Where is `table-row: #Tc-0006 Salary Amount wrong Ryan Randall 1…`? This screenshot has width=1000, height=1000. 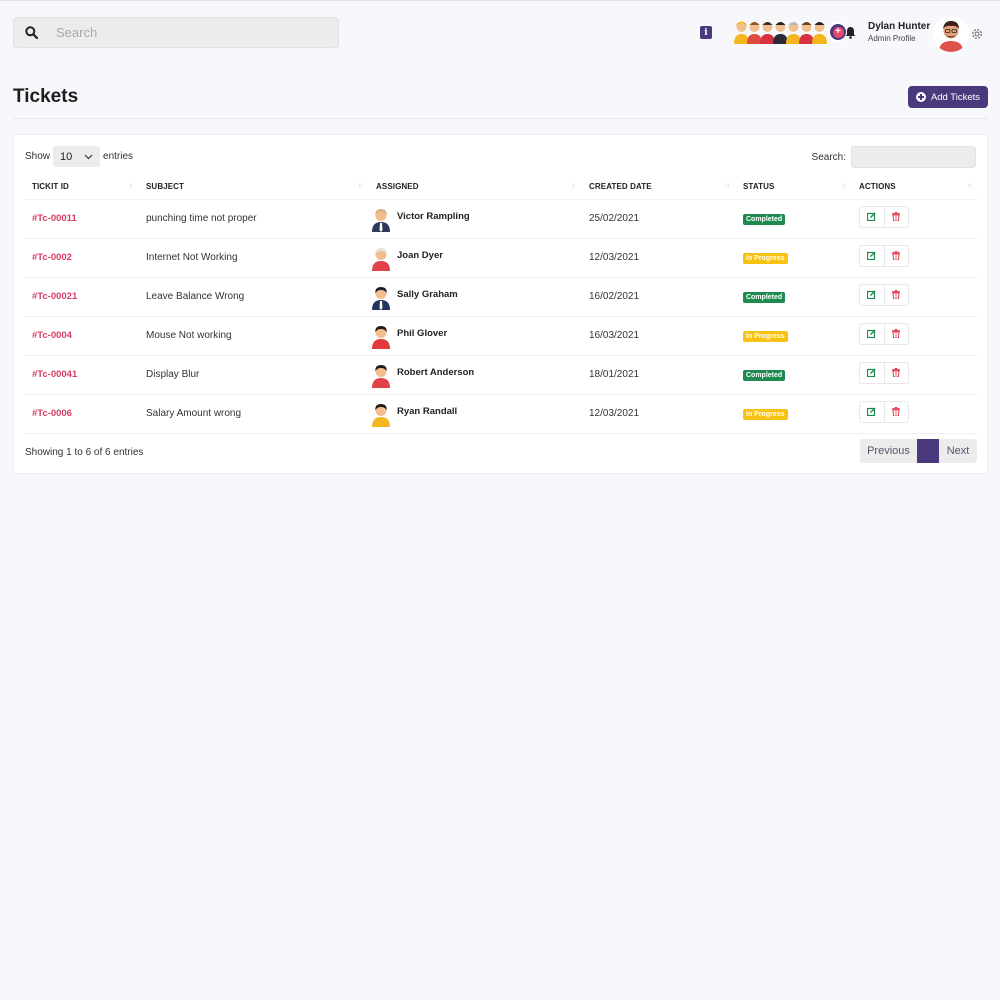 table-row: #Tc-0006 Salary Amount wrong Ryan Randall 1… is located at coordinates (500, 414).